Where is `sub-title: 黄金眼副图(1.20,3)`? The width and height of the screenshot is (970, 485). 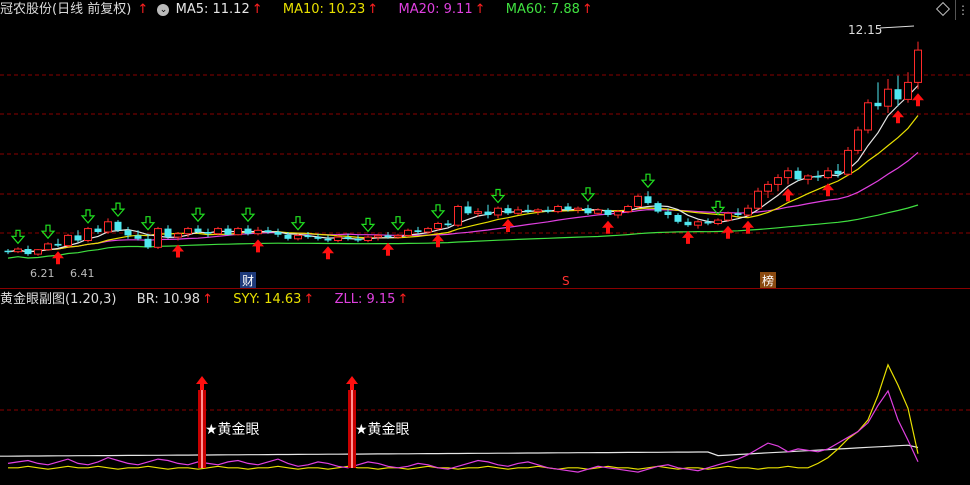 sub-title: 黄金眼副图(1.20,3) is located at coordinates (58, 299).